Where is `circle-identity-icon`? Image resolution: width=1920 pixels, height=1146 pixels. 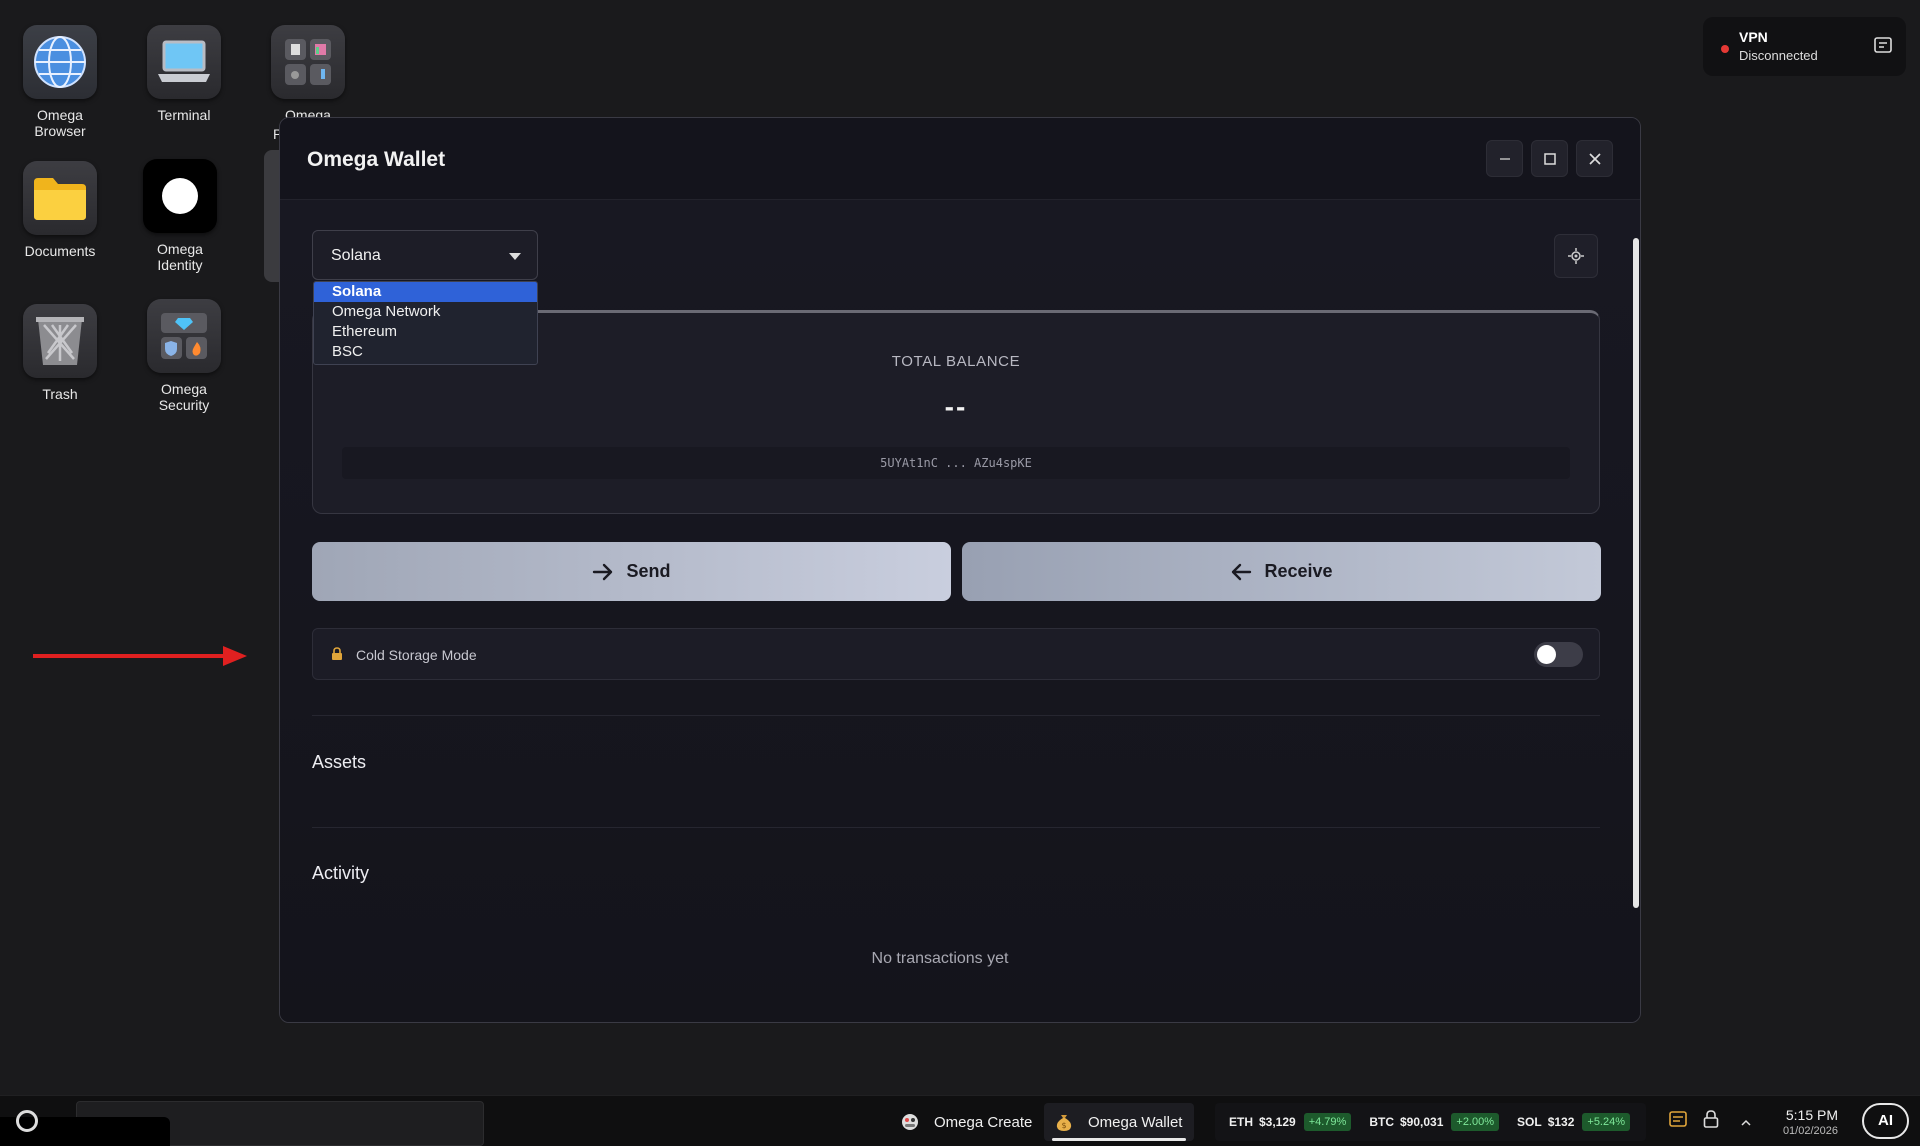
circle-identity-icon is located at coordinates (180, 196).